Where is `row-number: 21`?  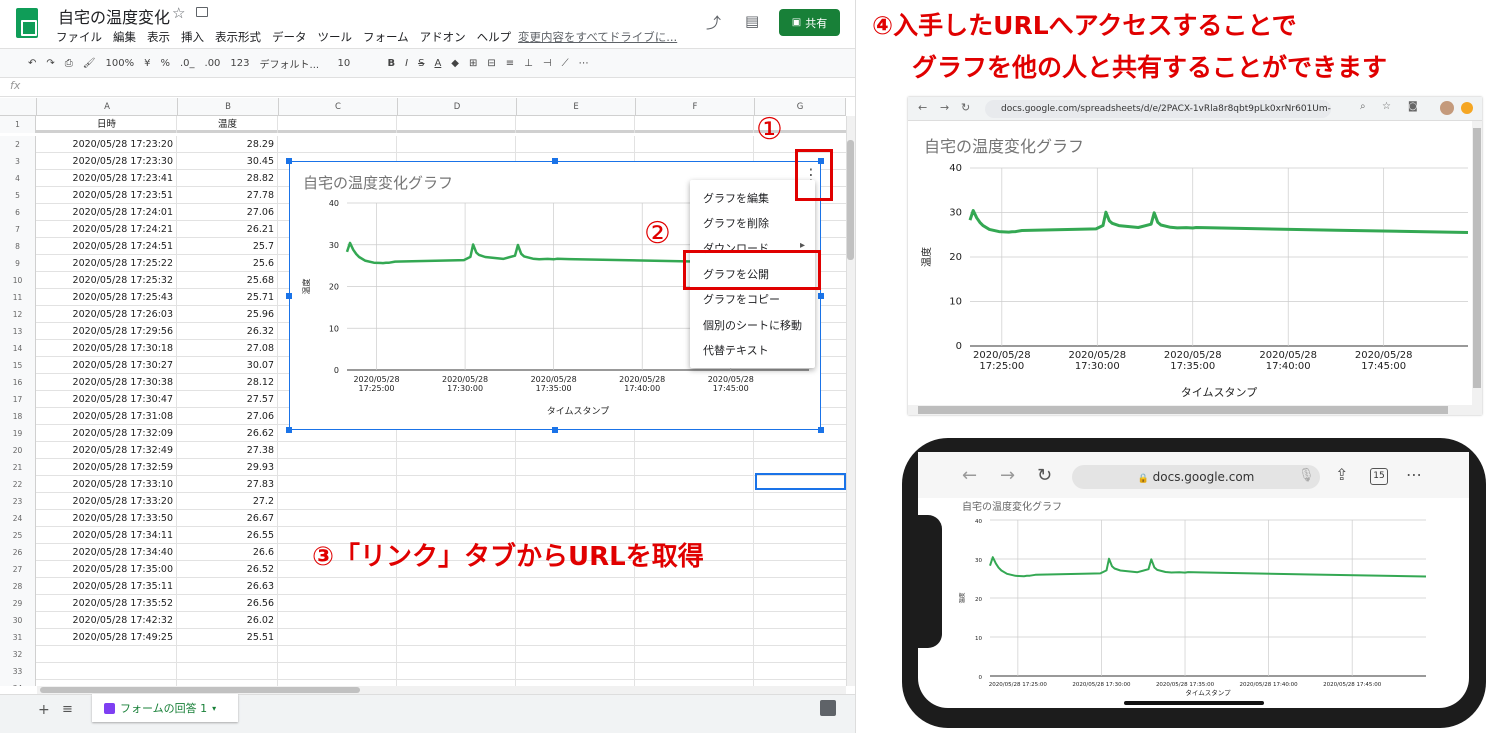 row-number: 21 is located at coordinates (18, 467).